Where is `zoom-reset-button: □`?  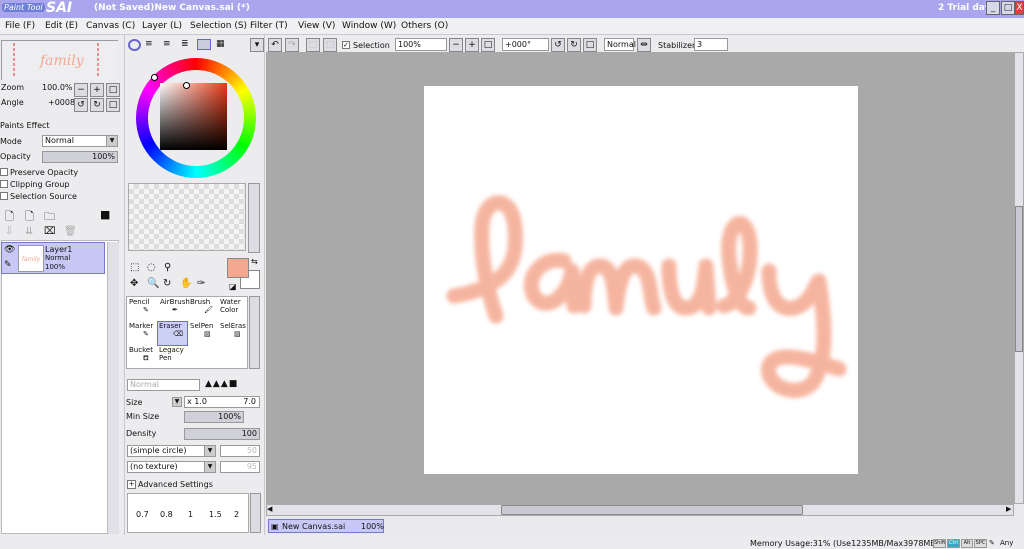
zoom-reset-button: □ is located at coordinates (113, 90).